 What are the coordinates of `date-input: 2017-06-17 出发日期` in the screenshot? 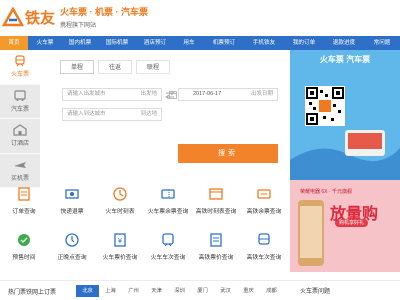 It's located at (223, 94).